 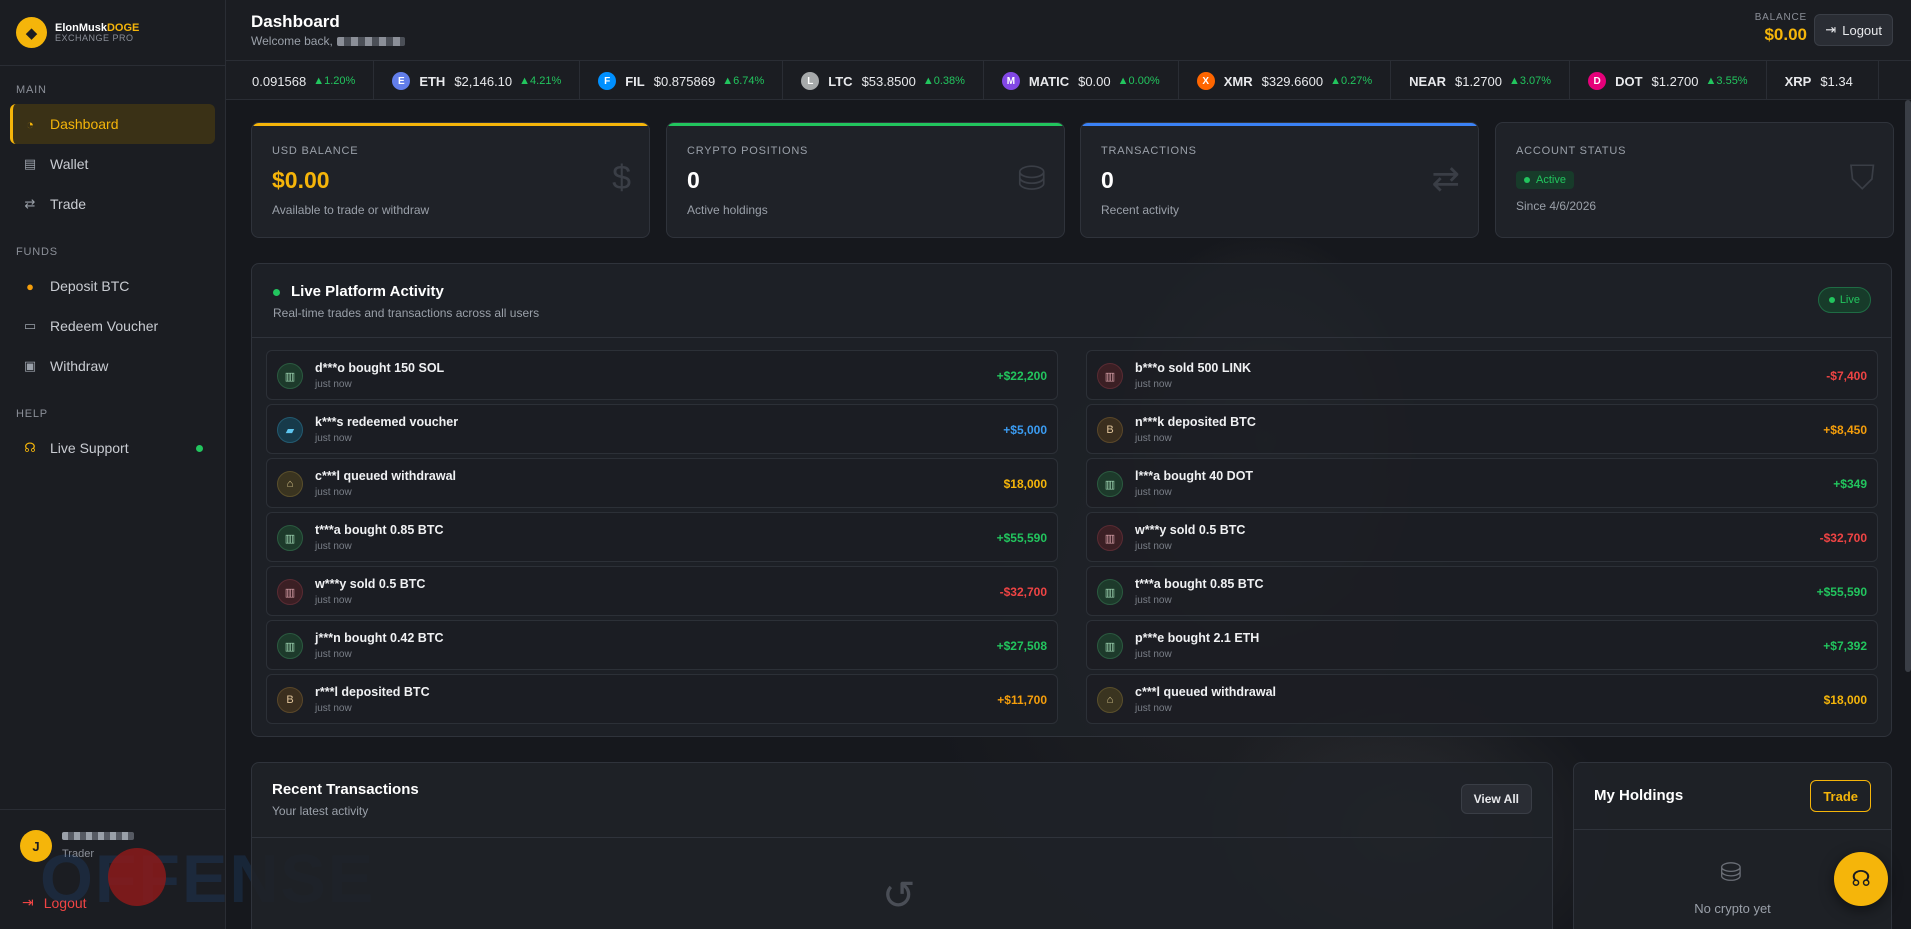 I want to click on bitcoin-icon: ●, so click(x=30, y=286).